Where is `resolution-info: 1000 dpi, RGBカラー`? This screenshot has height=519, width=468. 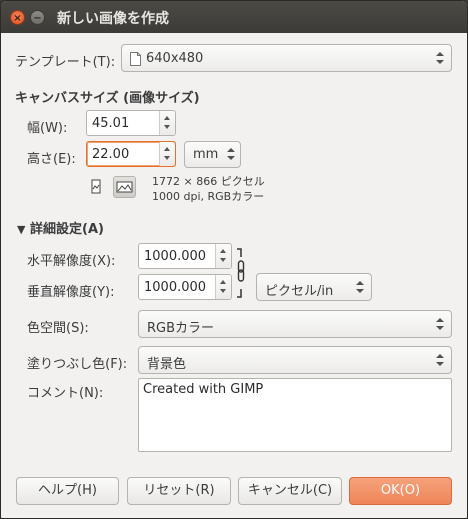
resolution-info: 1000 dpi, RGBカラー is located at coordinates (208, 196).